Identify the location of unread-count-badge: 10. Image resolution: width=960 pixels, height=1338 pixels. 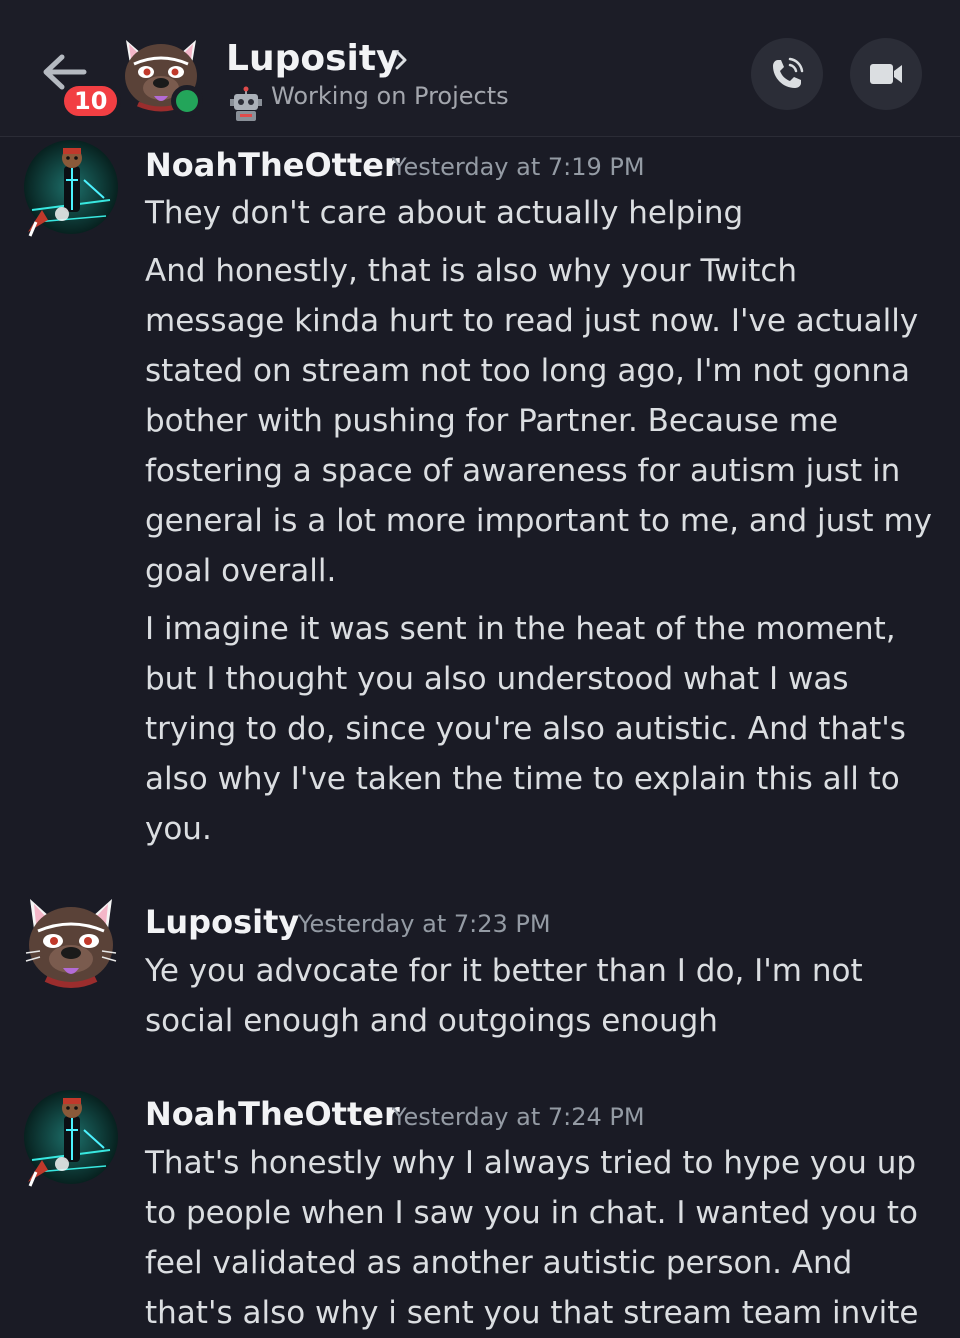
(91, 101).